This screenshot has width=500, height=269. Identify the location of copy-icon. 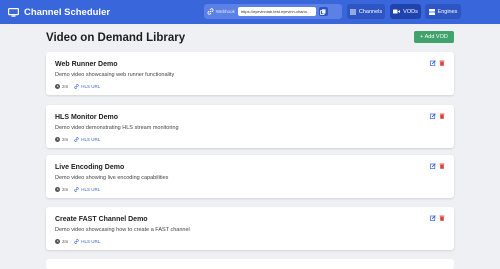
(323, 11).